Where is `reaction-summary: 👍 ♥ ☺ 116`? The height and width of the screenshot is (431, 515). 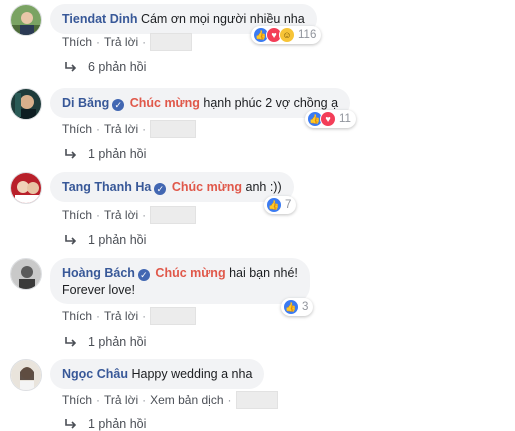
reaction-summary: 👍 ♥ ☺ 116 is located at coordinates (286, 35).